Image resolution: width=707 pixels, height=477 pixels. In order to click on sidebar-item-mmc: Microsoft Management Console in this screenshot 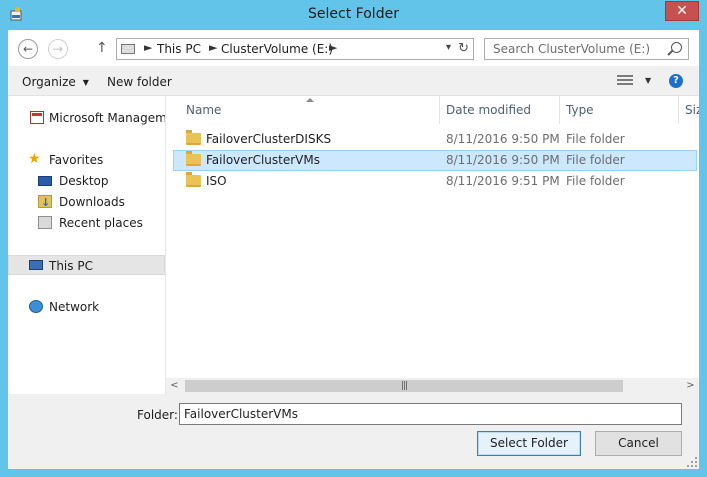, I will do `click(86, 118)`.